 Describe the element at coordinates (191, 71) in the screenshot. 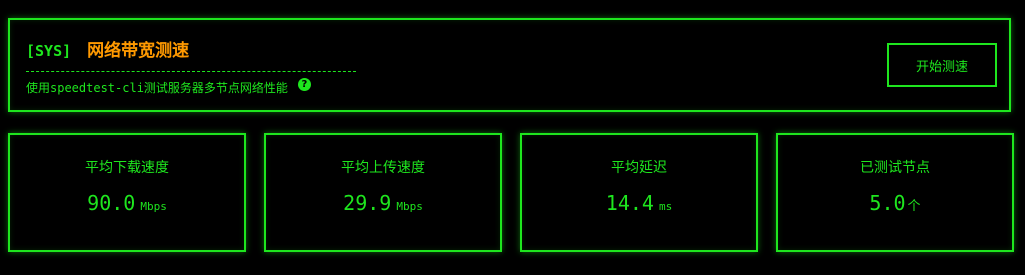

I see `title-divider` at that location.